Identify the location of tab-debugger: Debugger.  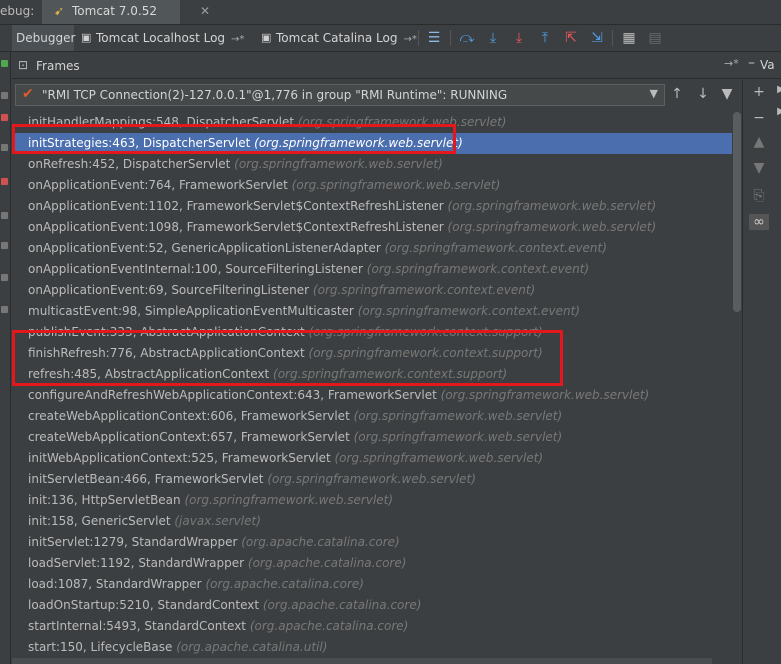
(44, 38).